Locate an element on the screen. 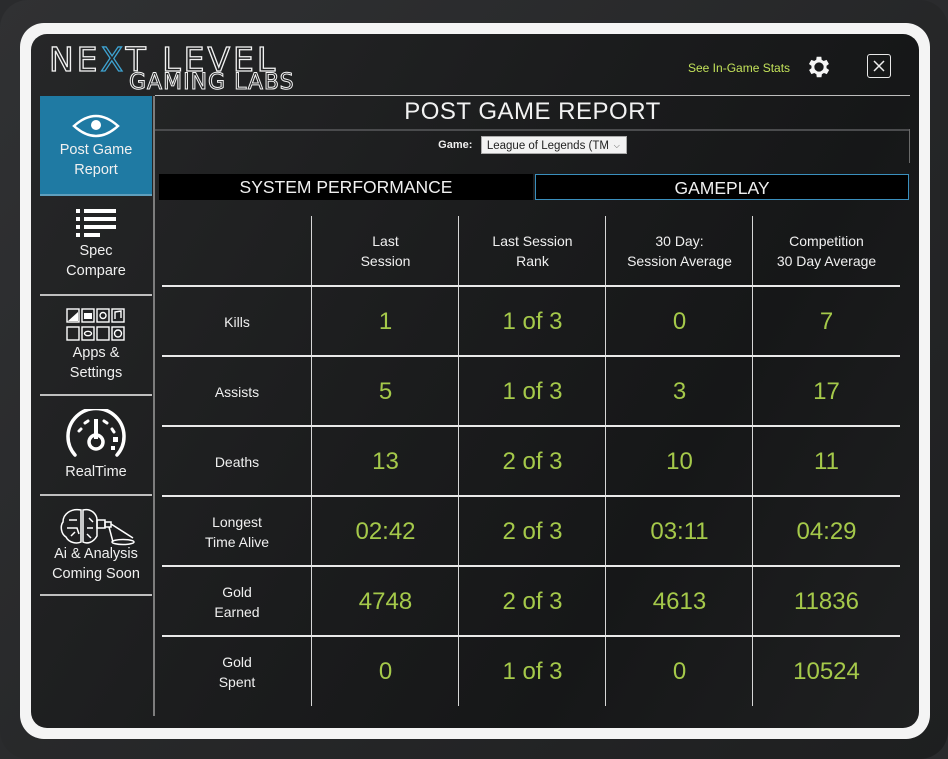  row-label: Deaths is located at coordinates (237, 462).